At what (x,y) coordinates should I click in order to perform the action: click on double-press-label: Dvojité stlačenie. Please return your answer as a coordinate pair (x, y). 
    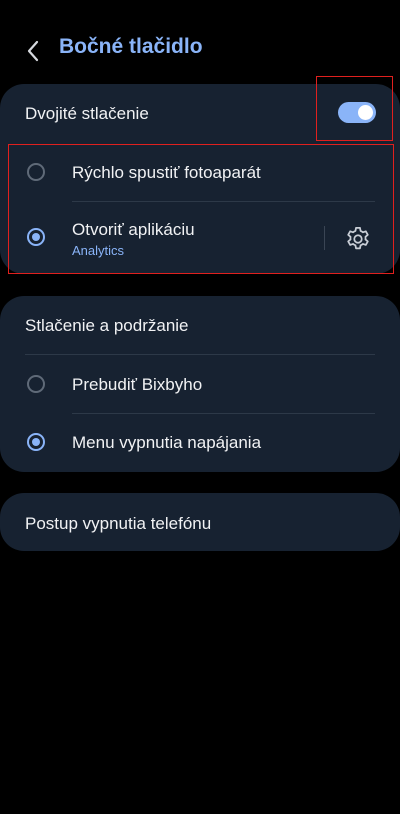
    Looking at the image, I should click on (87, 113).